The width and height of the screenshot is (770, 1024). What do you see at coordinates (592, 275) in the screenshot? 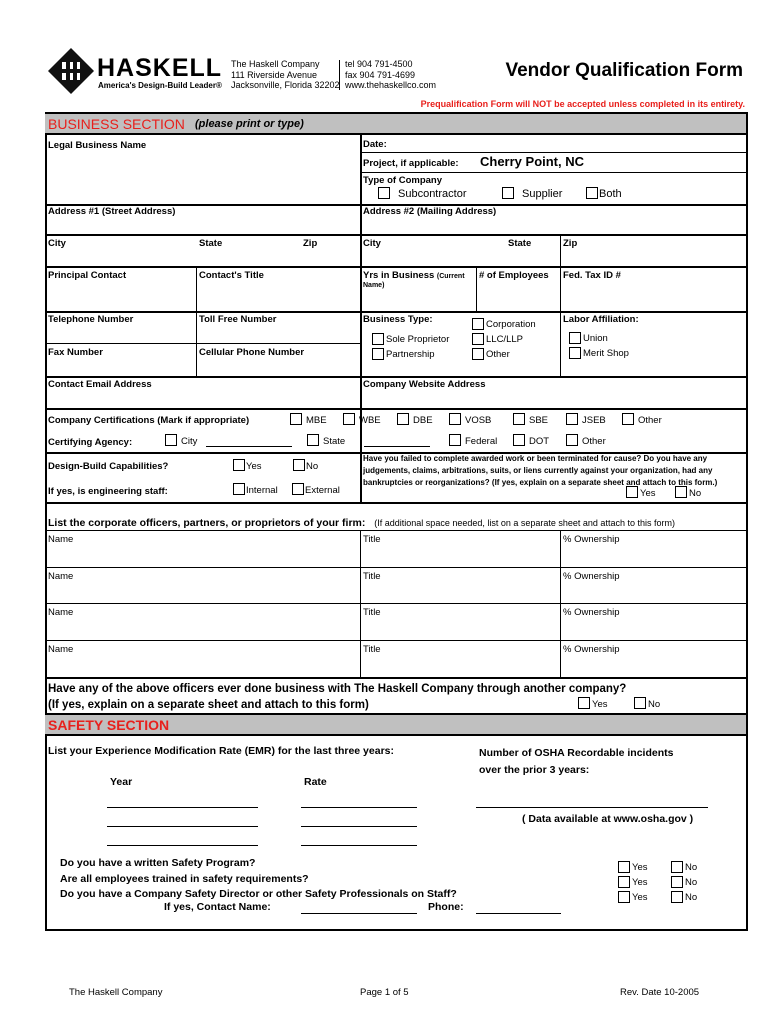
I see `tax-id-label: Fed. Tax ID #` at bounding box center [592, 275].